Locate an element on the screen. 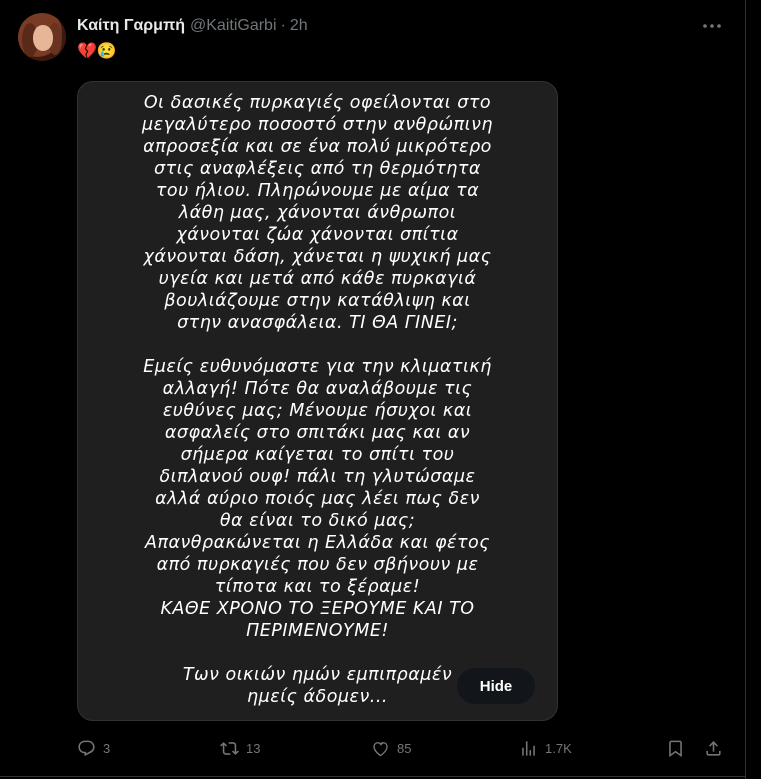 This screenshot has height=779, width=761. repost-button: 13 is located at coordinates (240, 748).